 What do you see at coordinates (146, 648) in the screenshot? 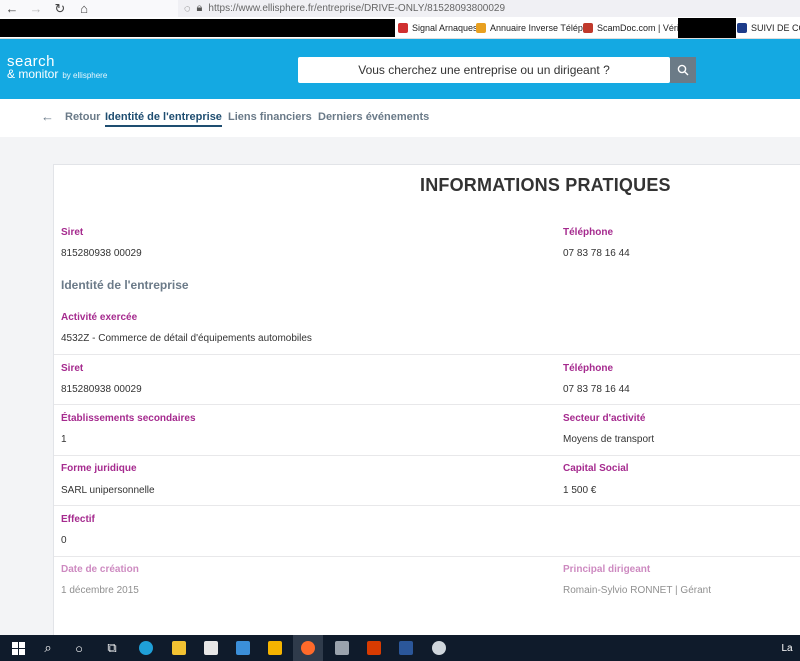
I see `edge-icon` at bounding box center [146, 648].